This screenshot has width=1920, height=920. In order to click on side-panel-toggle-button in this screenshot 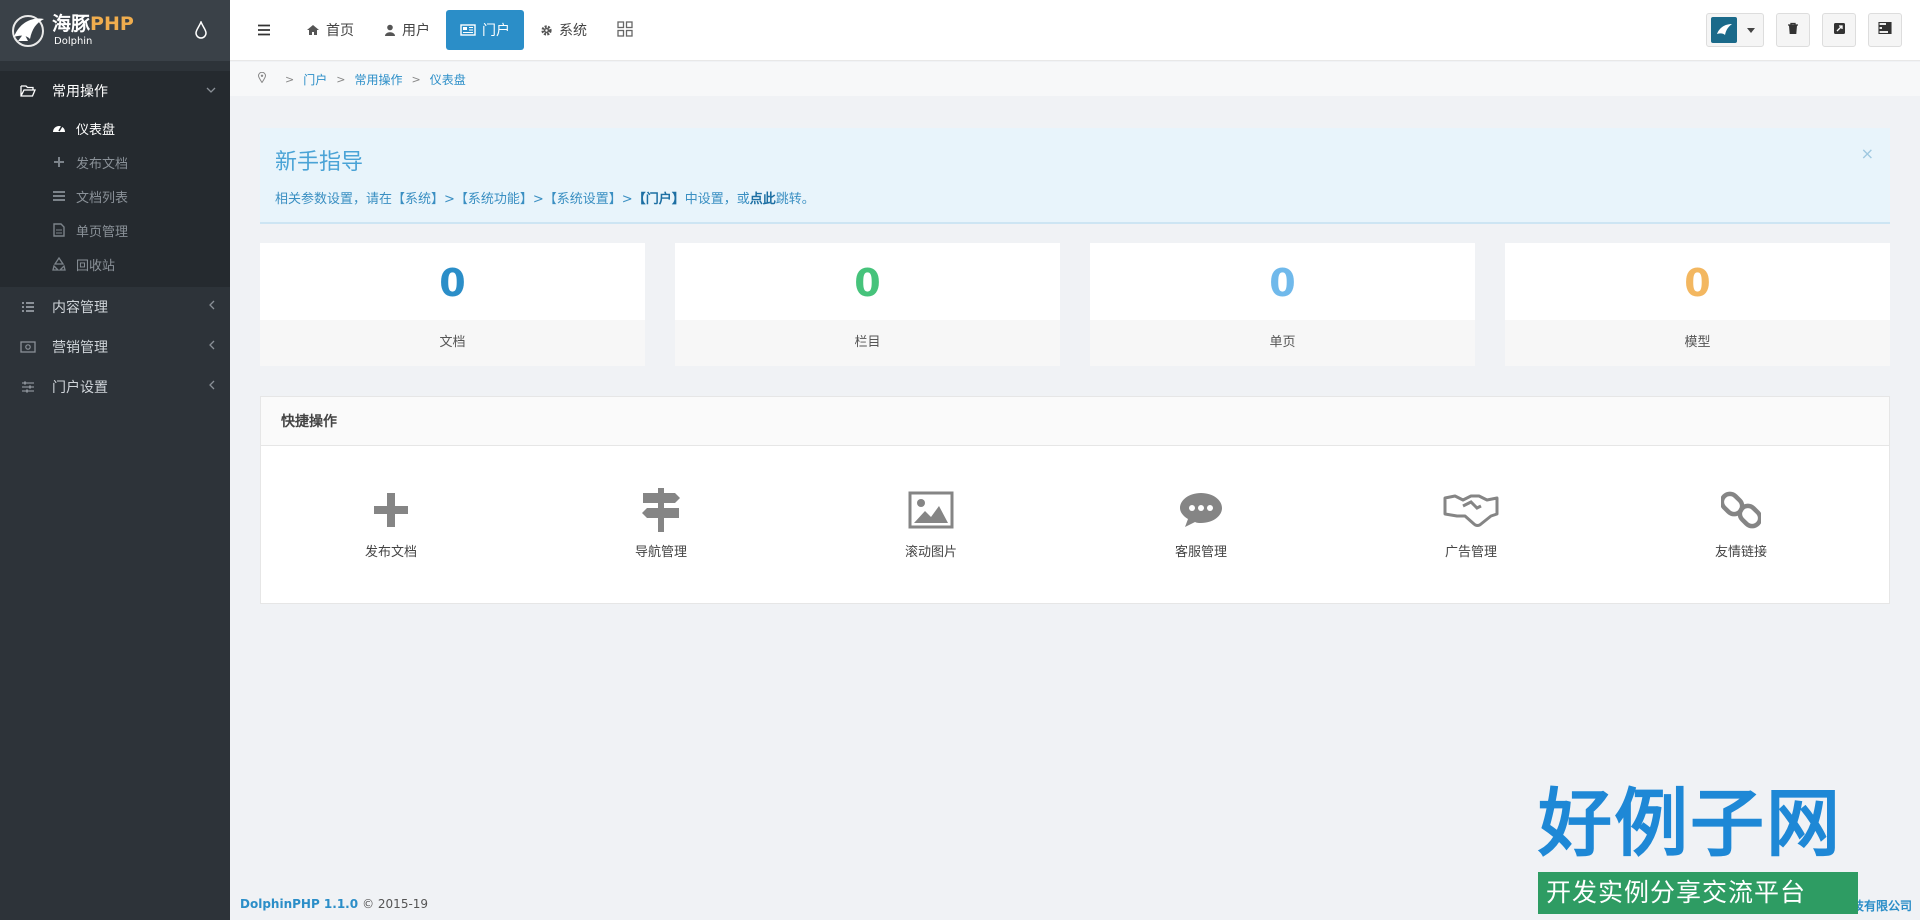, I will do `click(1885, 30)`.